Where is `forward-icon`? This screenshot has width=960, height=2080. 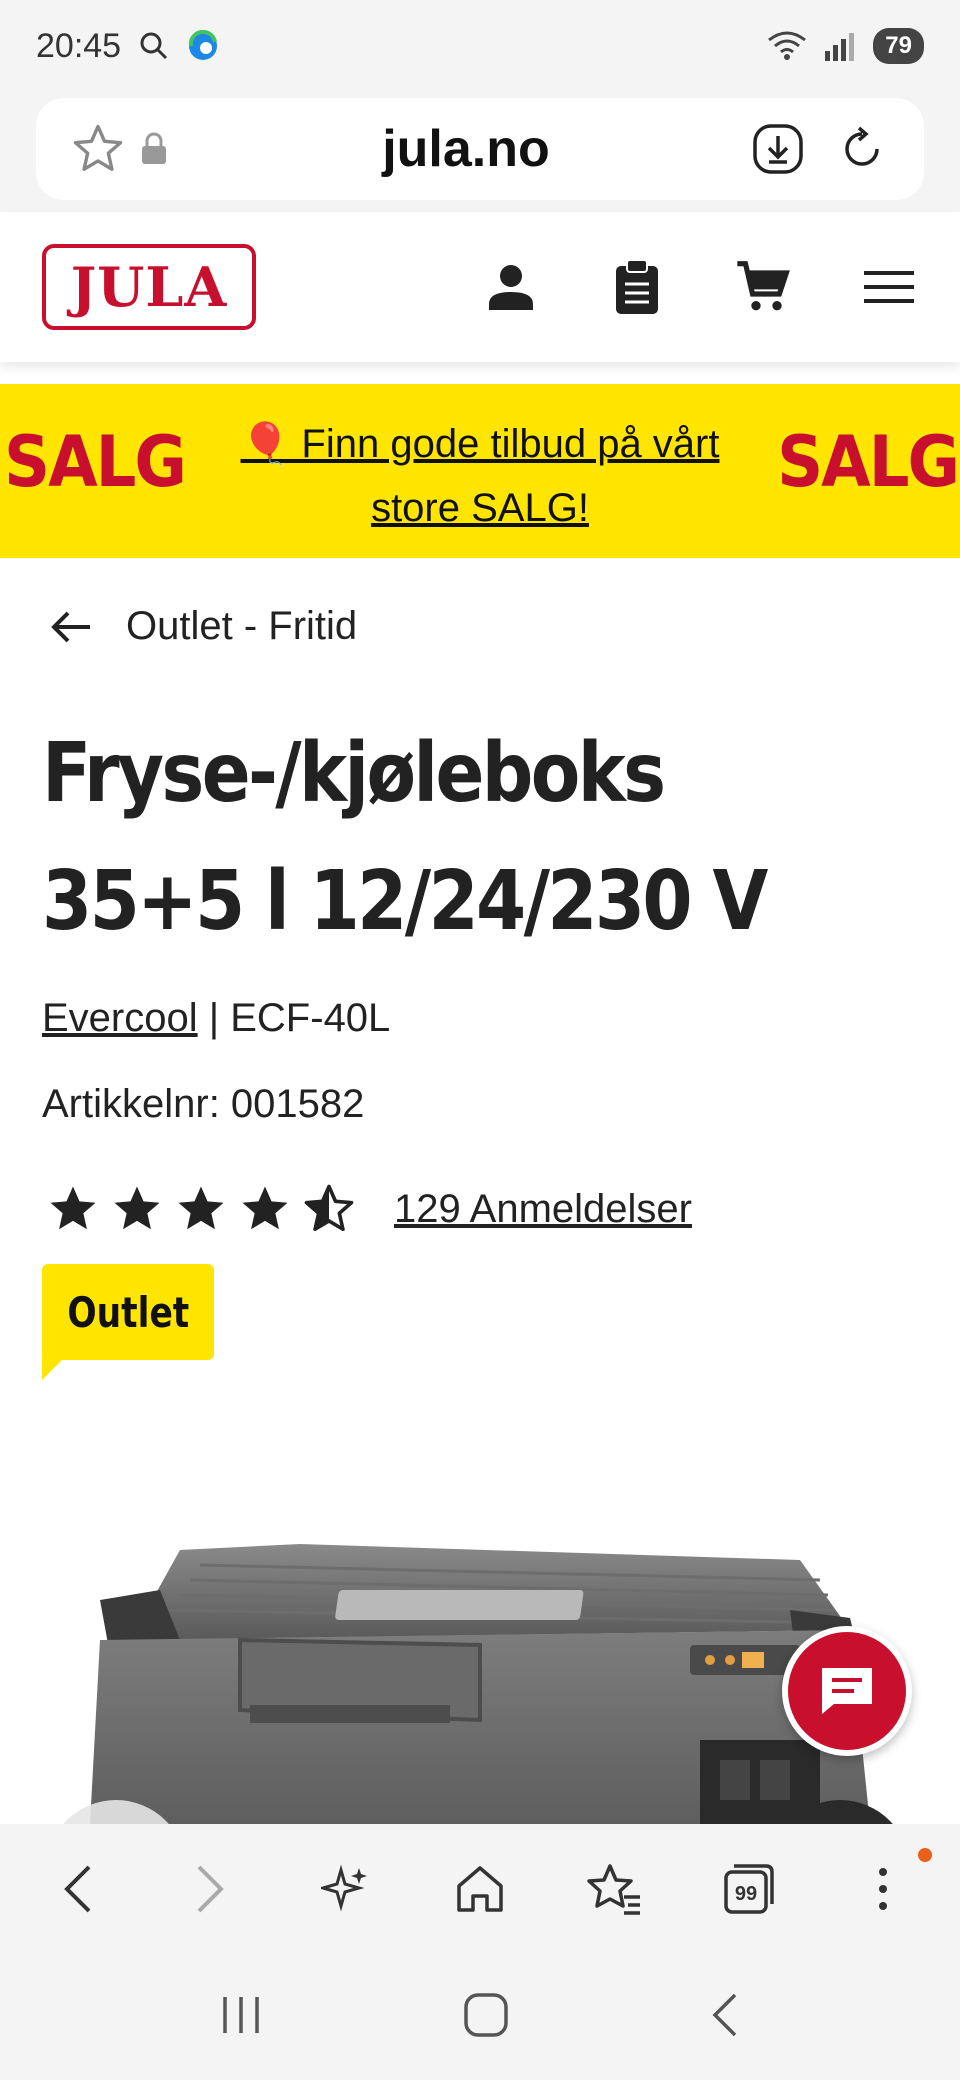 forward-icon is located at coordinates (211, 1889).